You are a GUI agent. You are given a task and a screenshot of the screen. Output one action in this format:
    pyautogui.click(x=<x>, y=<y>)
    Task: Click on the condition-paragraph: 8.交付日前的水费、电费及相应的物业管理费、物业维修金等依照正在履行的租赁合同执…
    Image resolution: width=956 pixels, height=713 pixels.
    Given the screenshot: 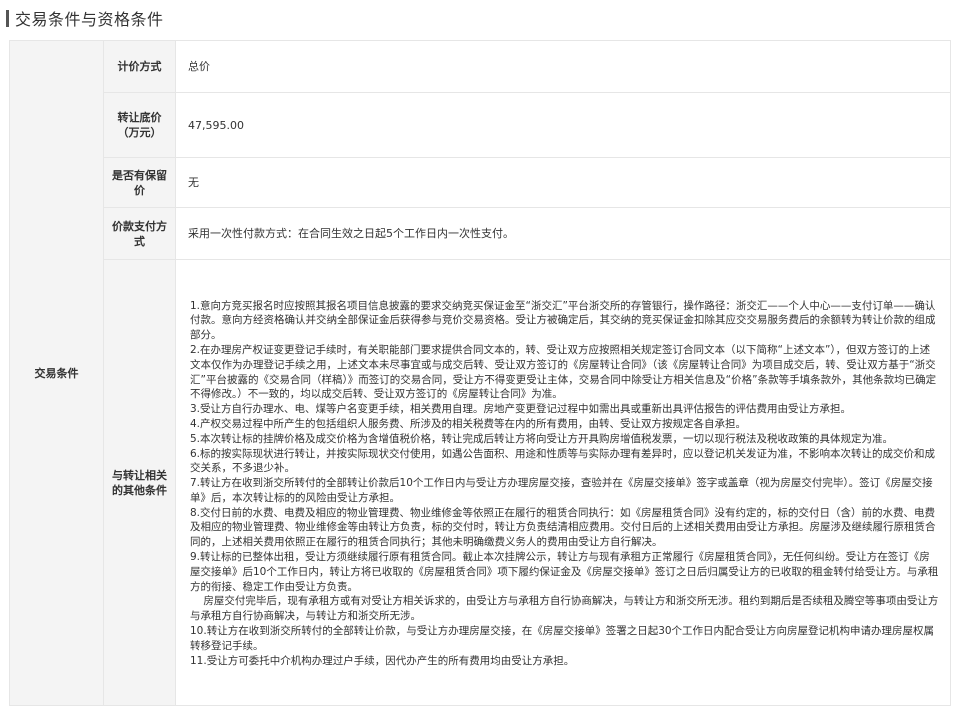 What is the action you would take?
    pyautogui.click(x=563, y=527)
    